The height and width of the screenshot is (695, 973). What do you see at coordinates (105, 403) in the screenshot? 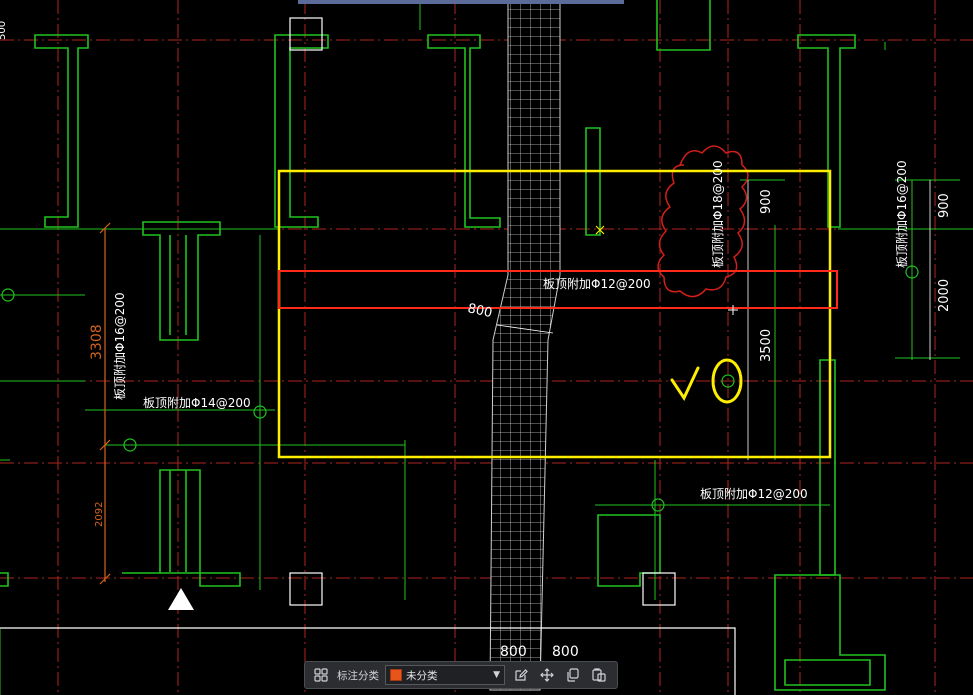
I see `left-dimension-line` at bounding box center [105, 403].